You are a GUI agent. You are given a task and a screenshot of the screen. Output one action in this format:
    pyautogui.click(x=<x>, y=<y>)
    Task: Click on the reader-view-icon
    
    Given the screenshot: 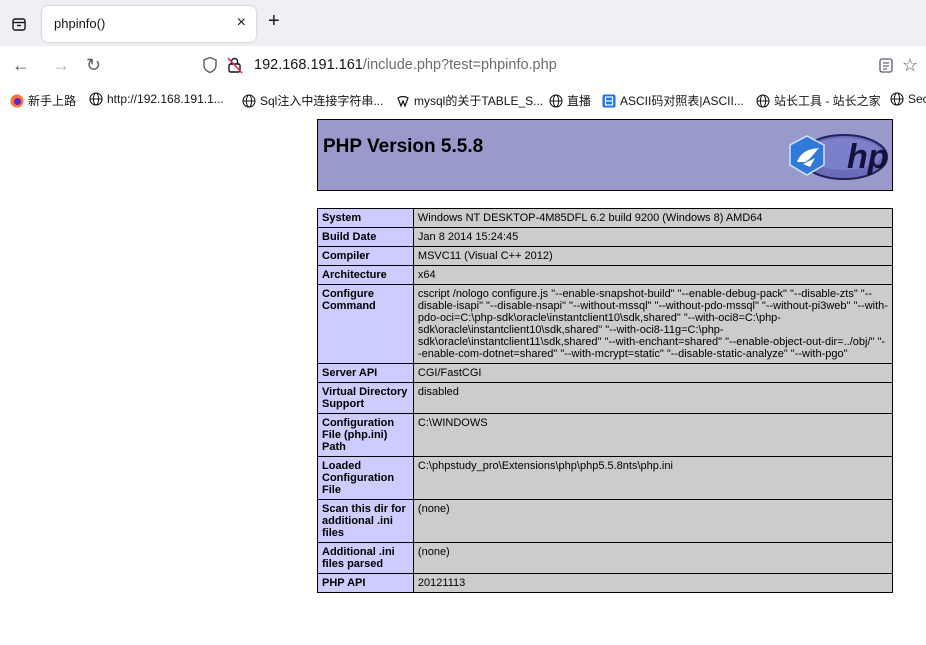 What is the action you would take?
    pyautogui.click(x=886, y=65)
    